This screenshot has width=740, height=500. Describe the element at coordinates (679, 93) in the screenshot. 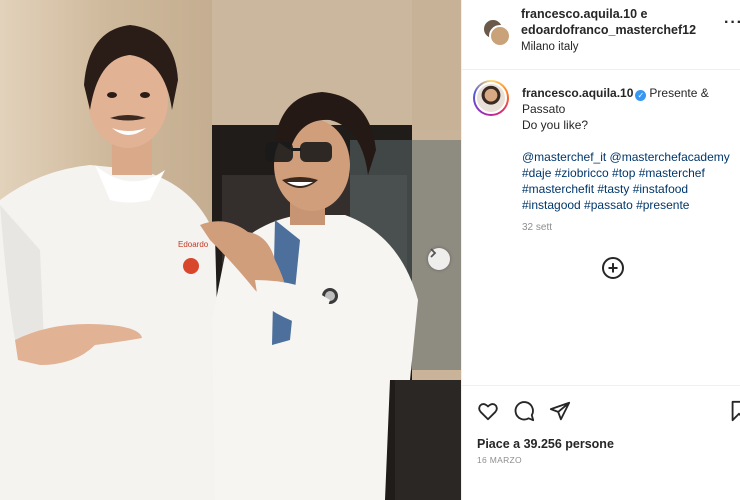

I see `caption-line-1: Presente &` at that location.